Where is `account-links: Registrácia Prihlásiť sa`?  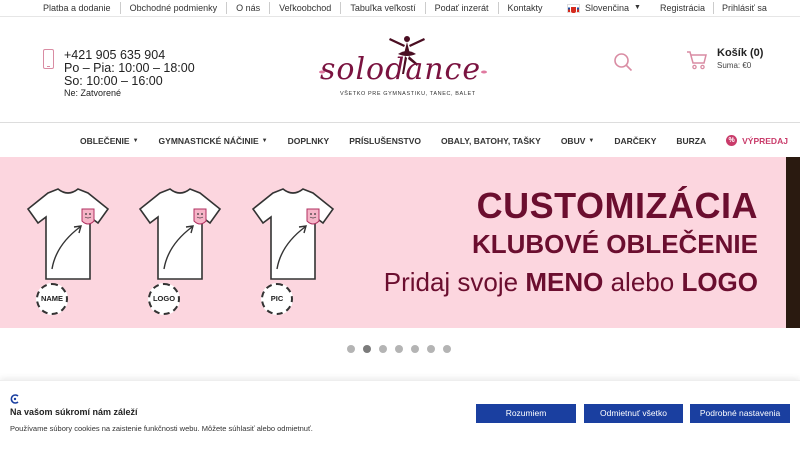 account-links: Registrácia Prihlásiť sa is located at coordinates (713, 8).